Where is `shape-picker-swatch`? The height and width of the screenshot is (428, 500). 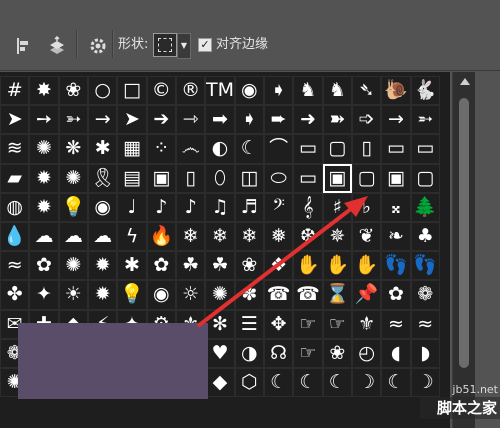 shape-picker-swatch is located at coordinates (165, 45).